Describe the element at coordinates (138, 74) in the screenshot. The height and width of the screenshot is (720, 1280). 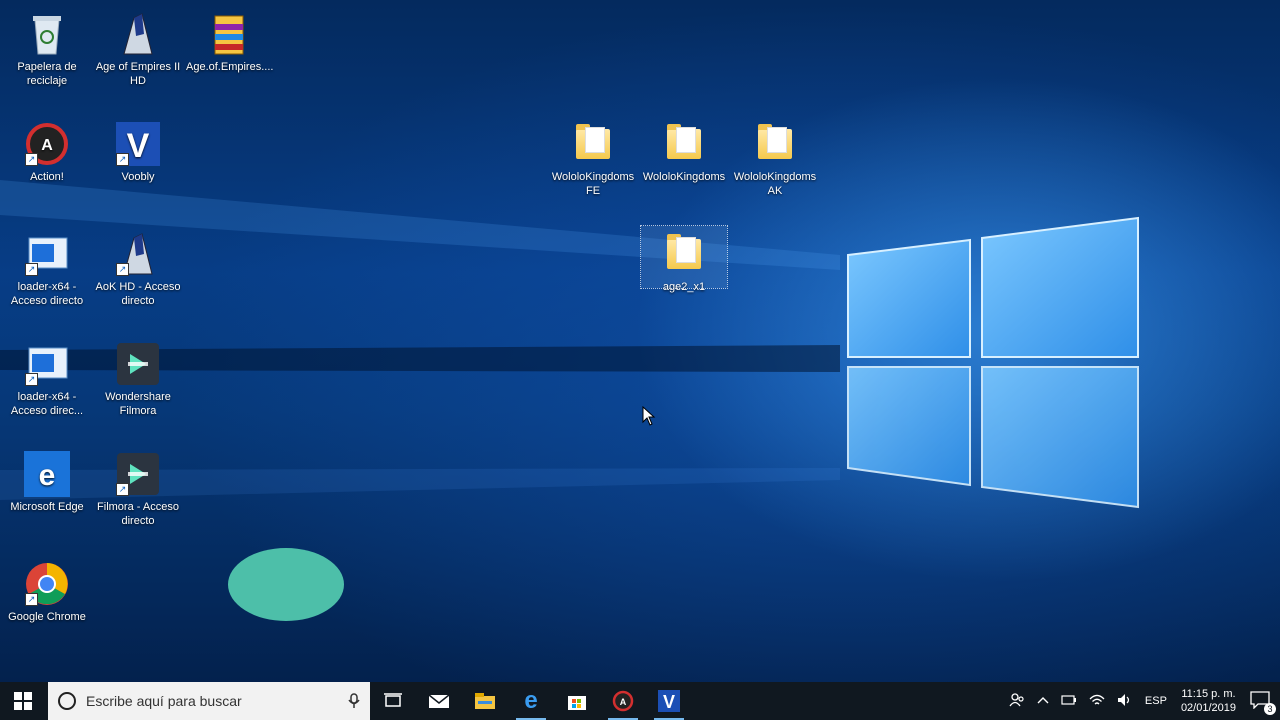
I see `desktop-icon-label: Age of Empires II HD` at that location.